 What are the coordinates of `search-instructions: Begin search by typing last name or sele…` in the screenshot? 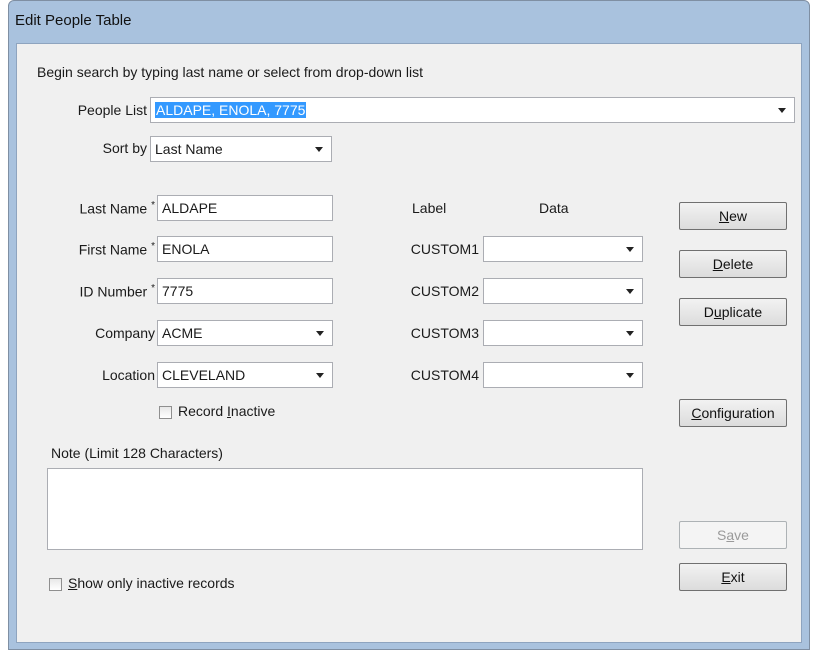 It's located at (230, 72).